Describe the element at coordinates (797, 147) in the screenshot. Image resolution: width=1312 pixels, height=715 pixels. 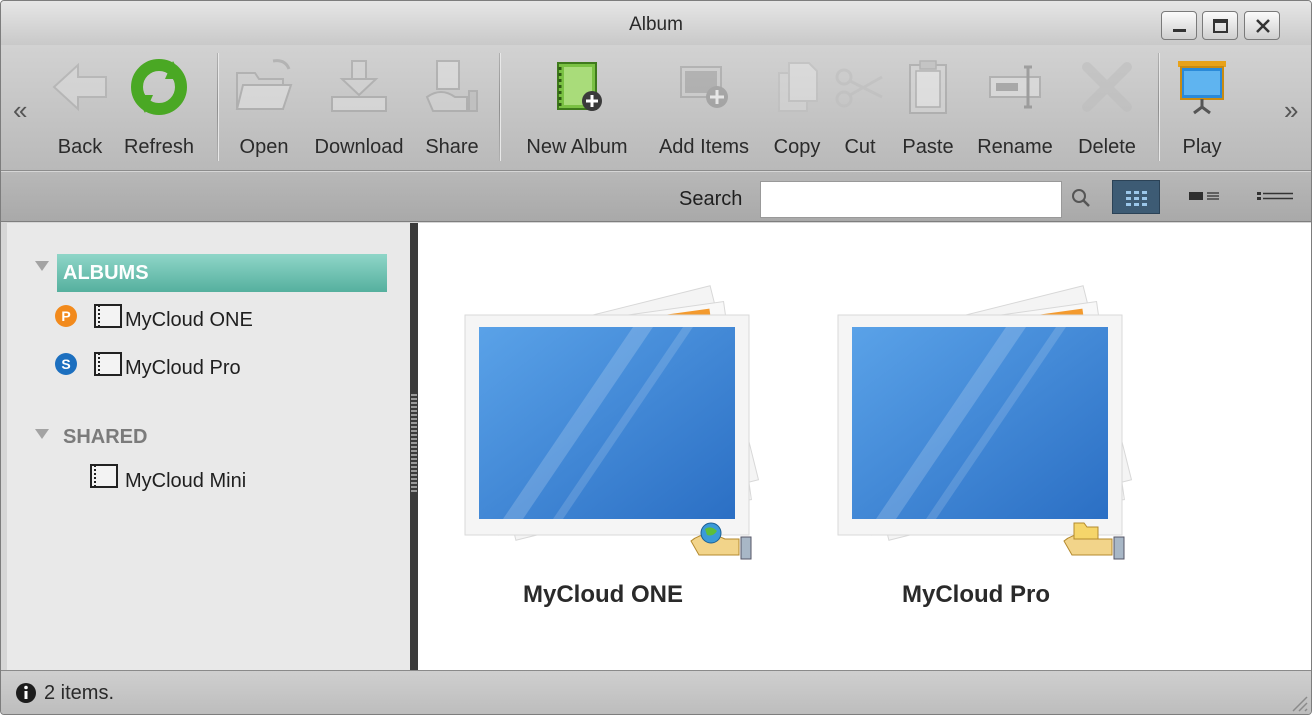
I see `copy-label: Copy` at that location.